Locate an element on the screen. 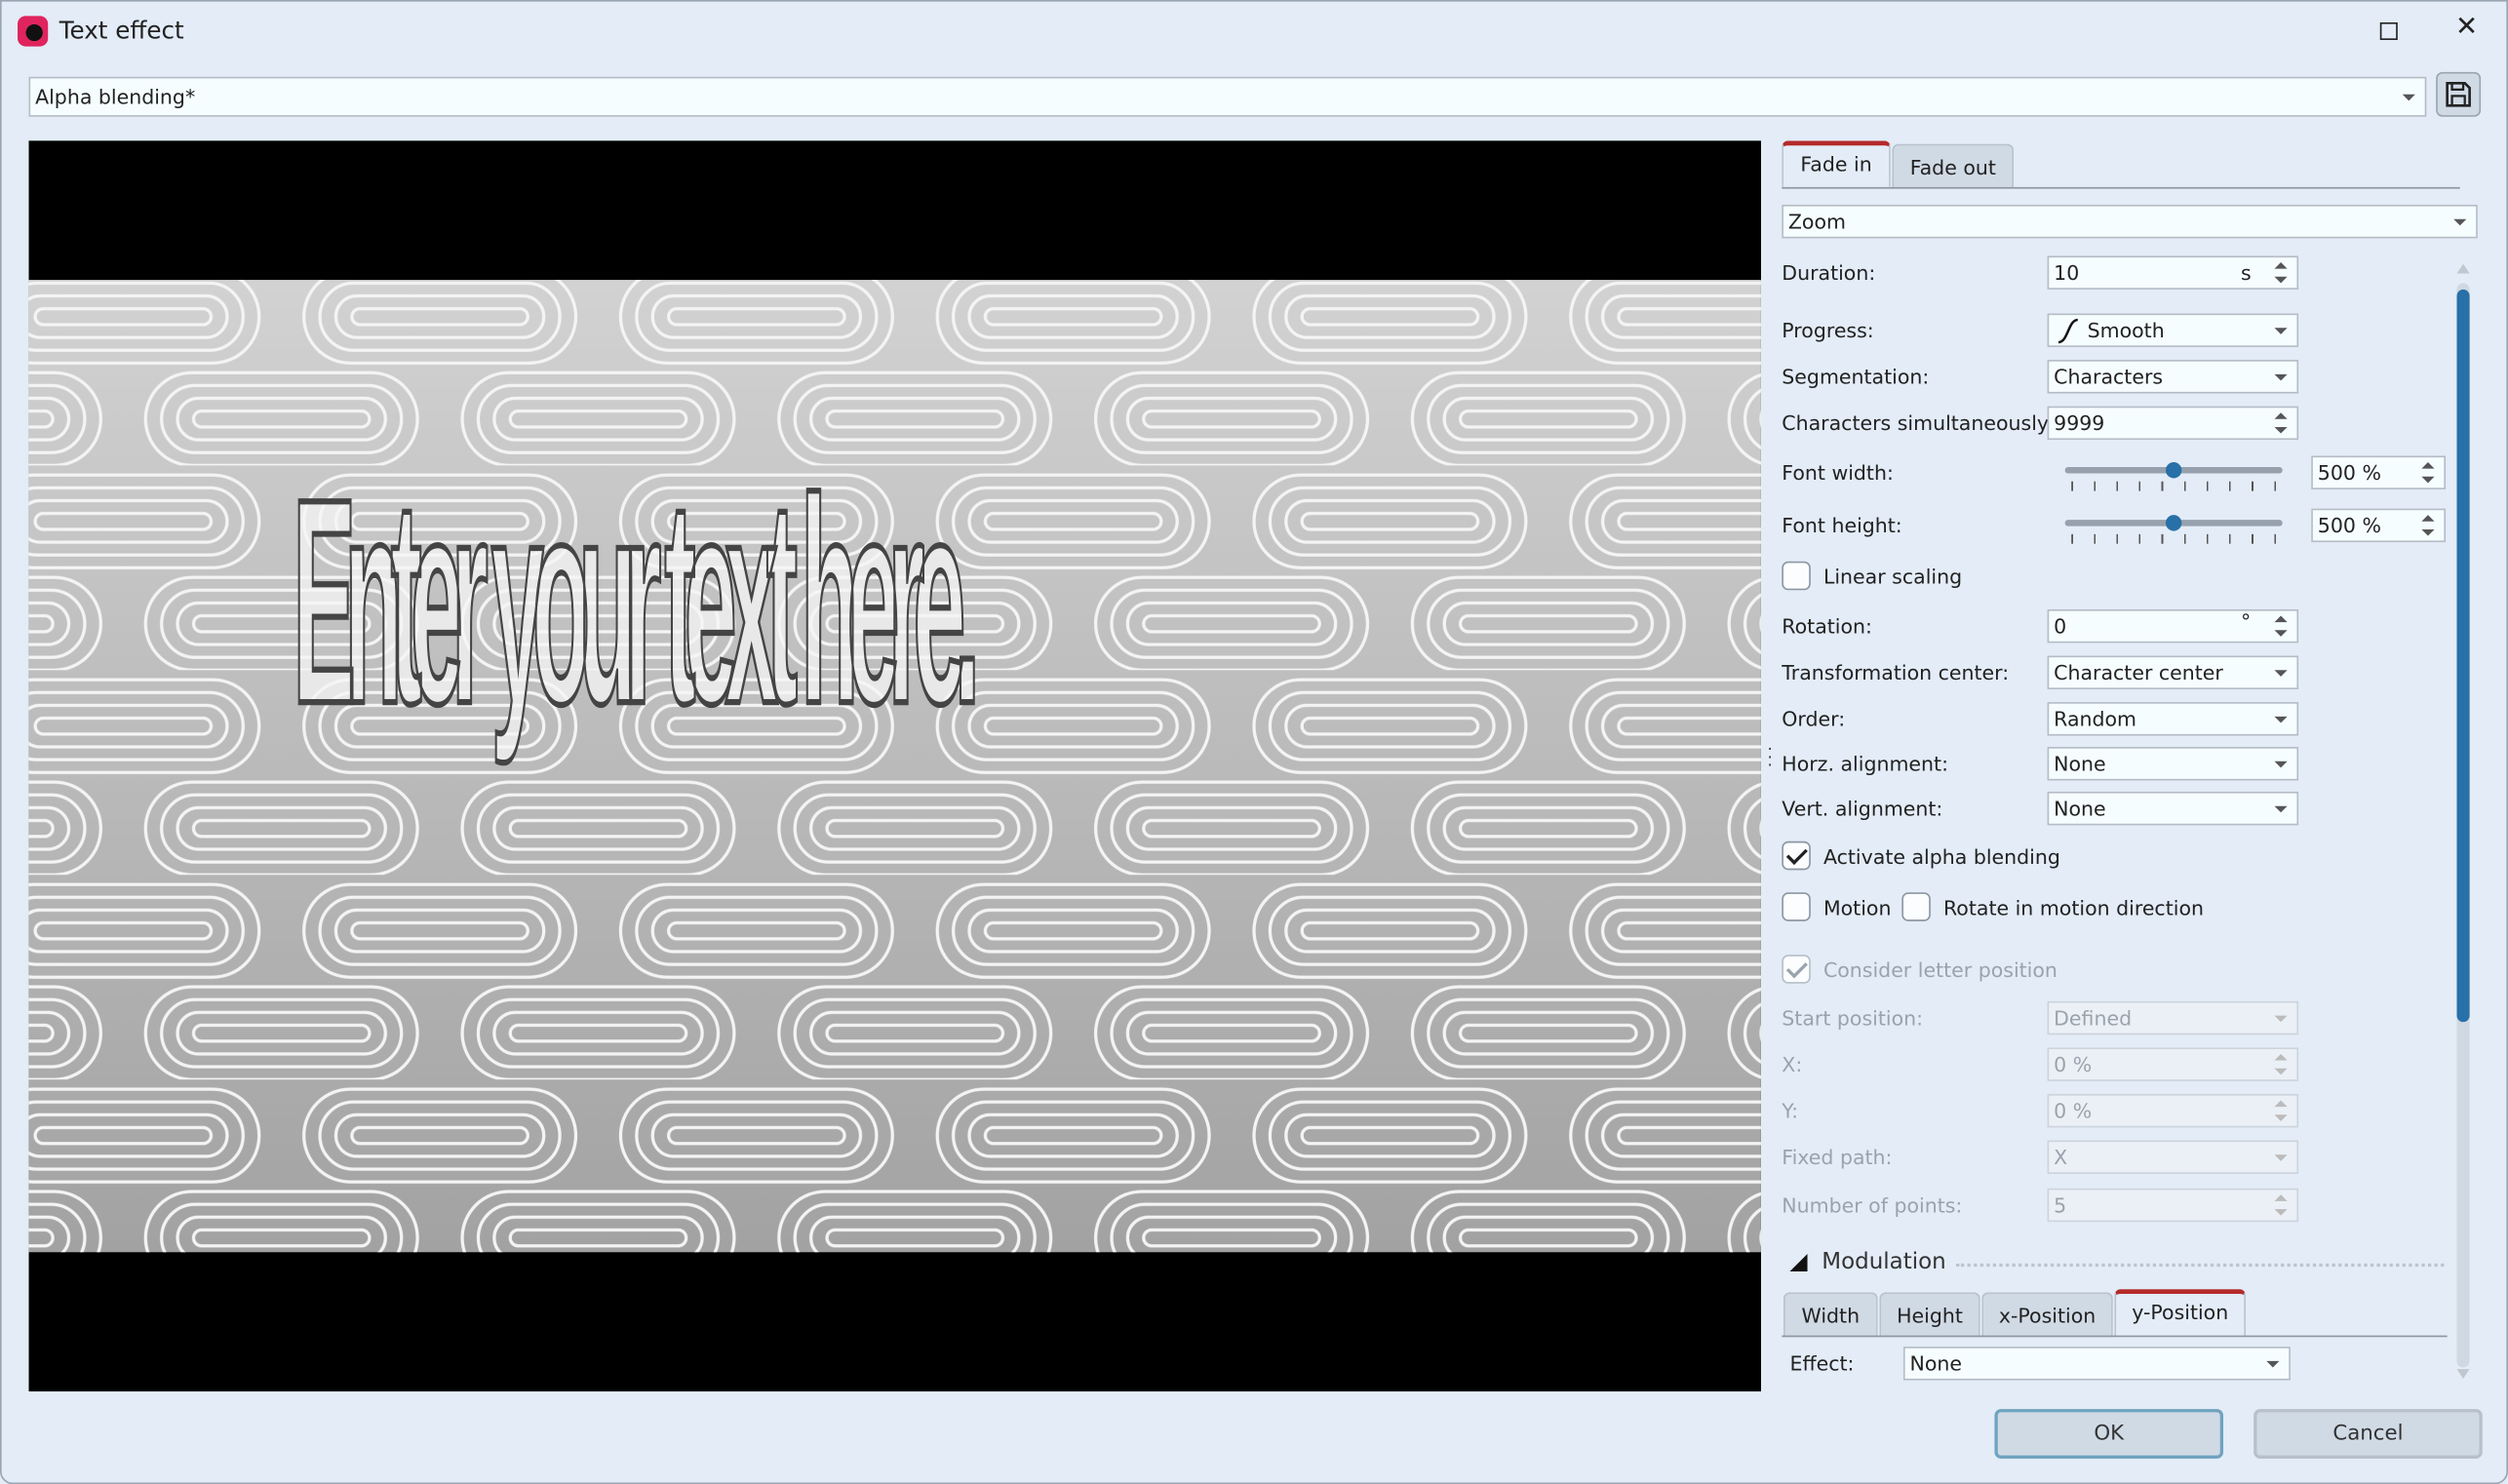 The height and width of the screenshot is (1484, 2508). tab-fade-out: Fade out is located at coordinates (1953, 166).